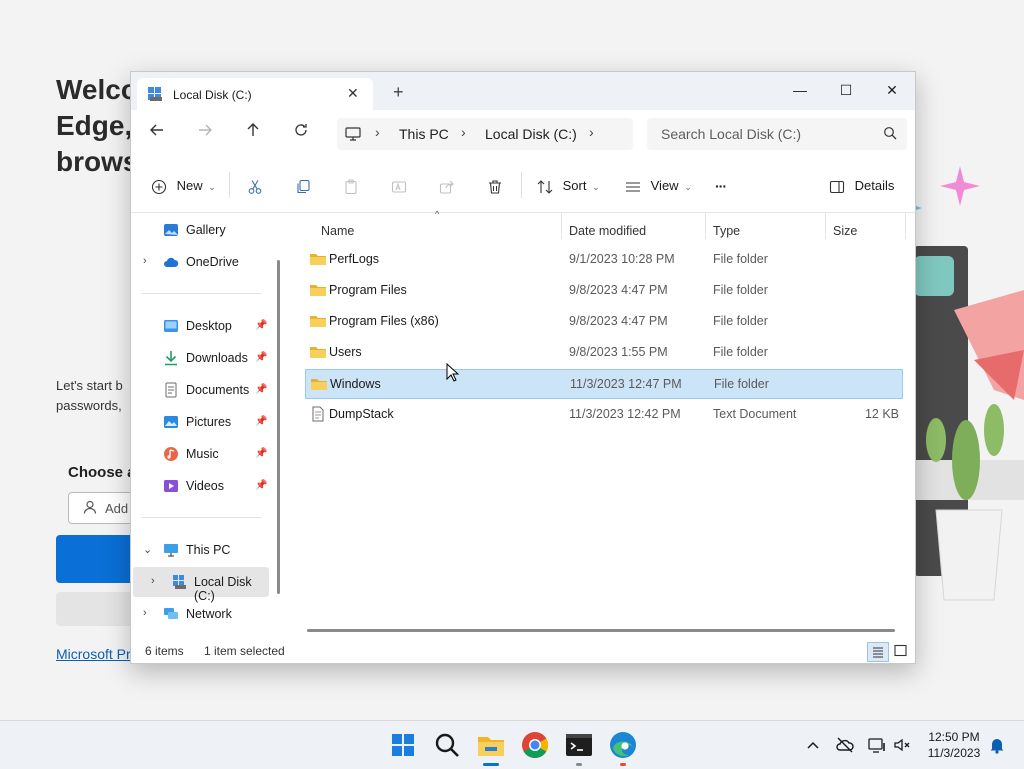 The image size is (1024, 769). I want to click on sidebar-item-network: › Network, so click(206, 614).